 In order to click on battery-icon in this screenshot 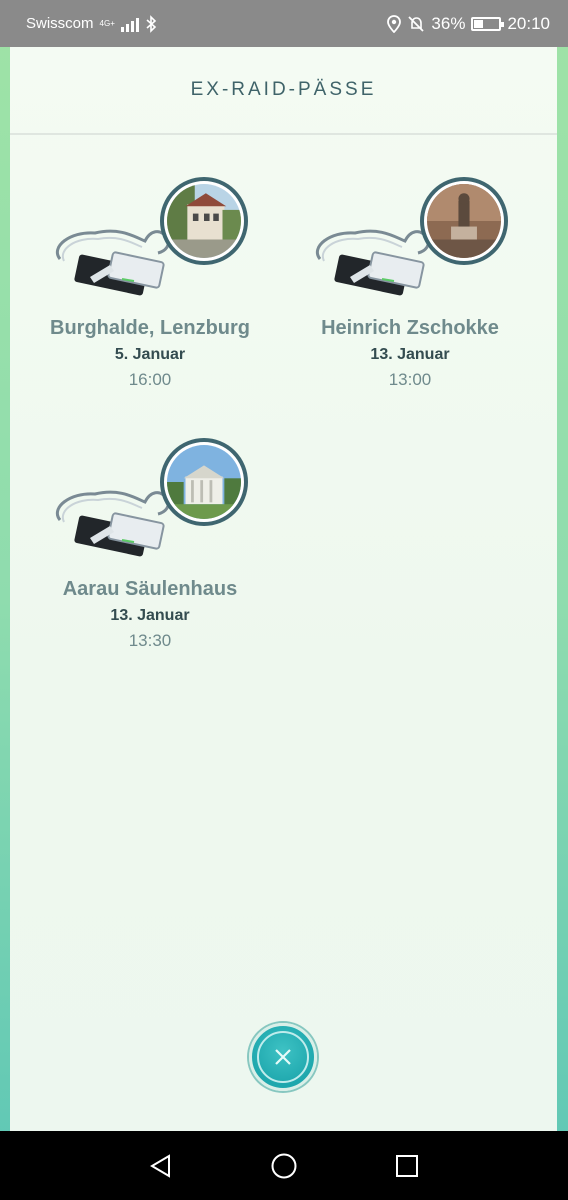, I will do `click(488, 23)`.